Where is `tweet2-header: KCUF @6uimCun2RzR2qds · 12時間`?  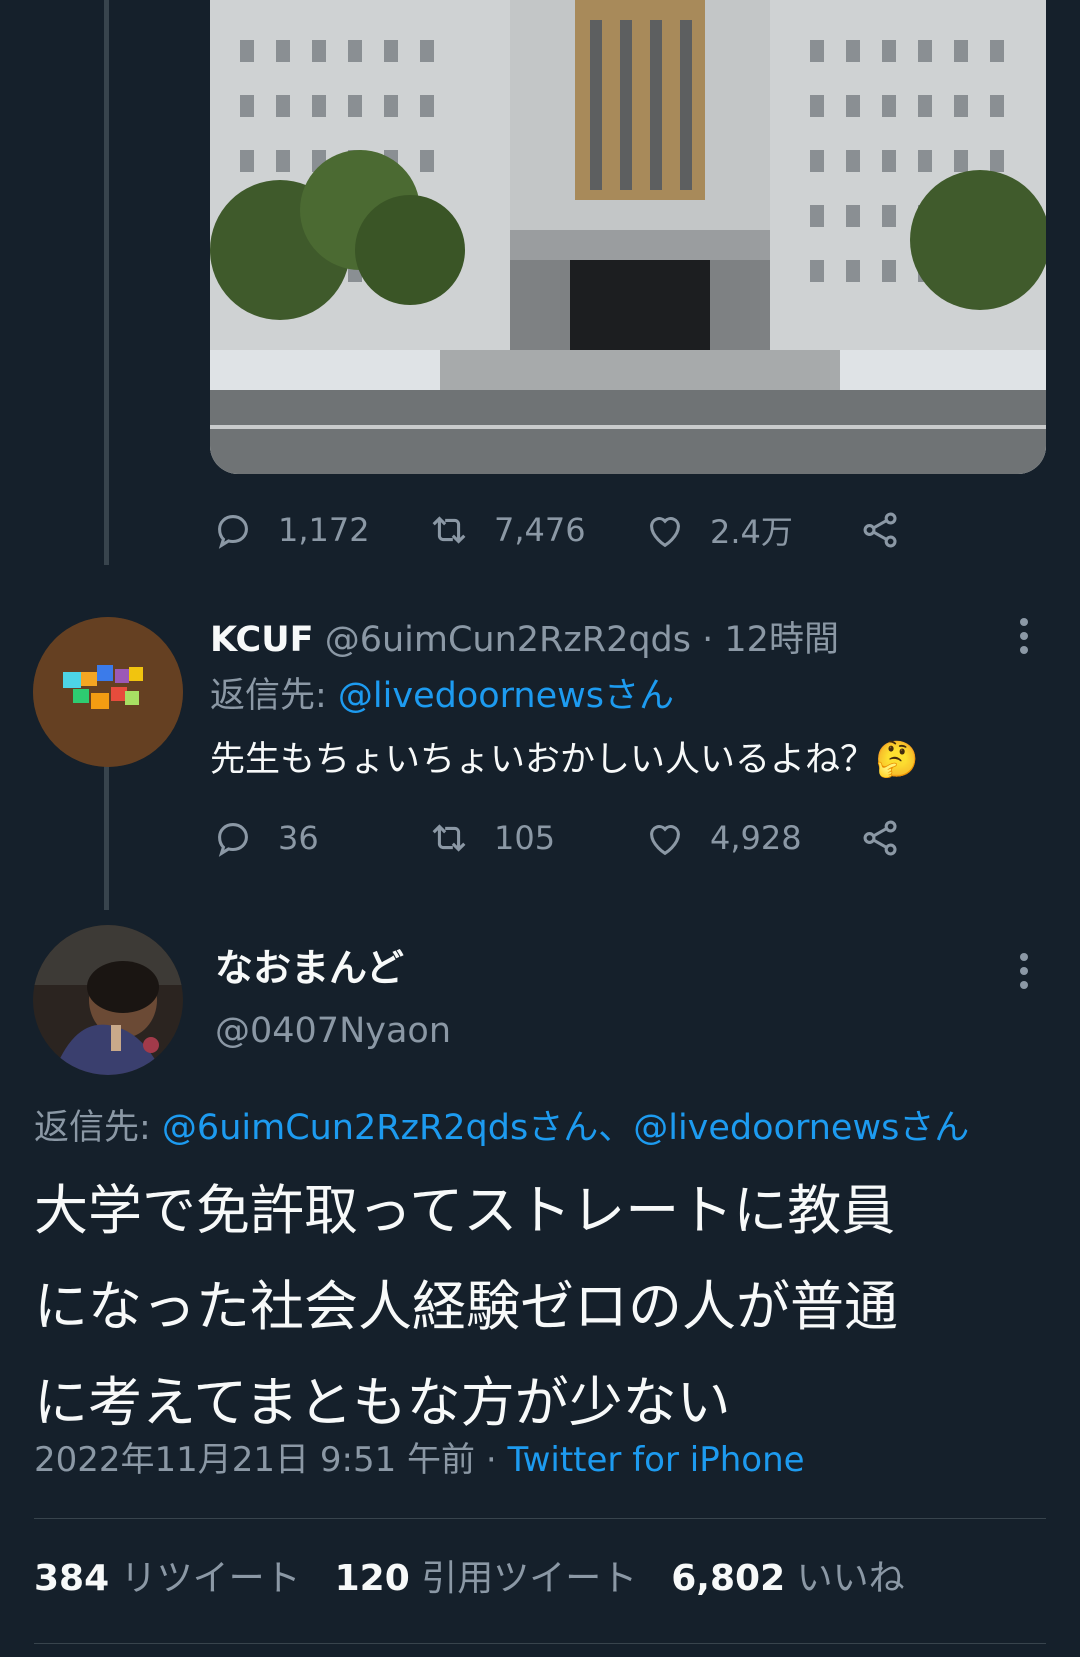
tweet2-header: KCUF @6uimCun2RzR2qds · 12時間 is located at coordinates (524, 640).